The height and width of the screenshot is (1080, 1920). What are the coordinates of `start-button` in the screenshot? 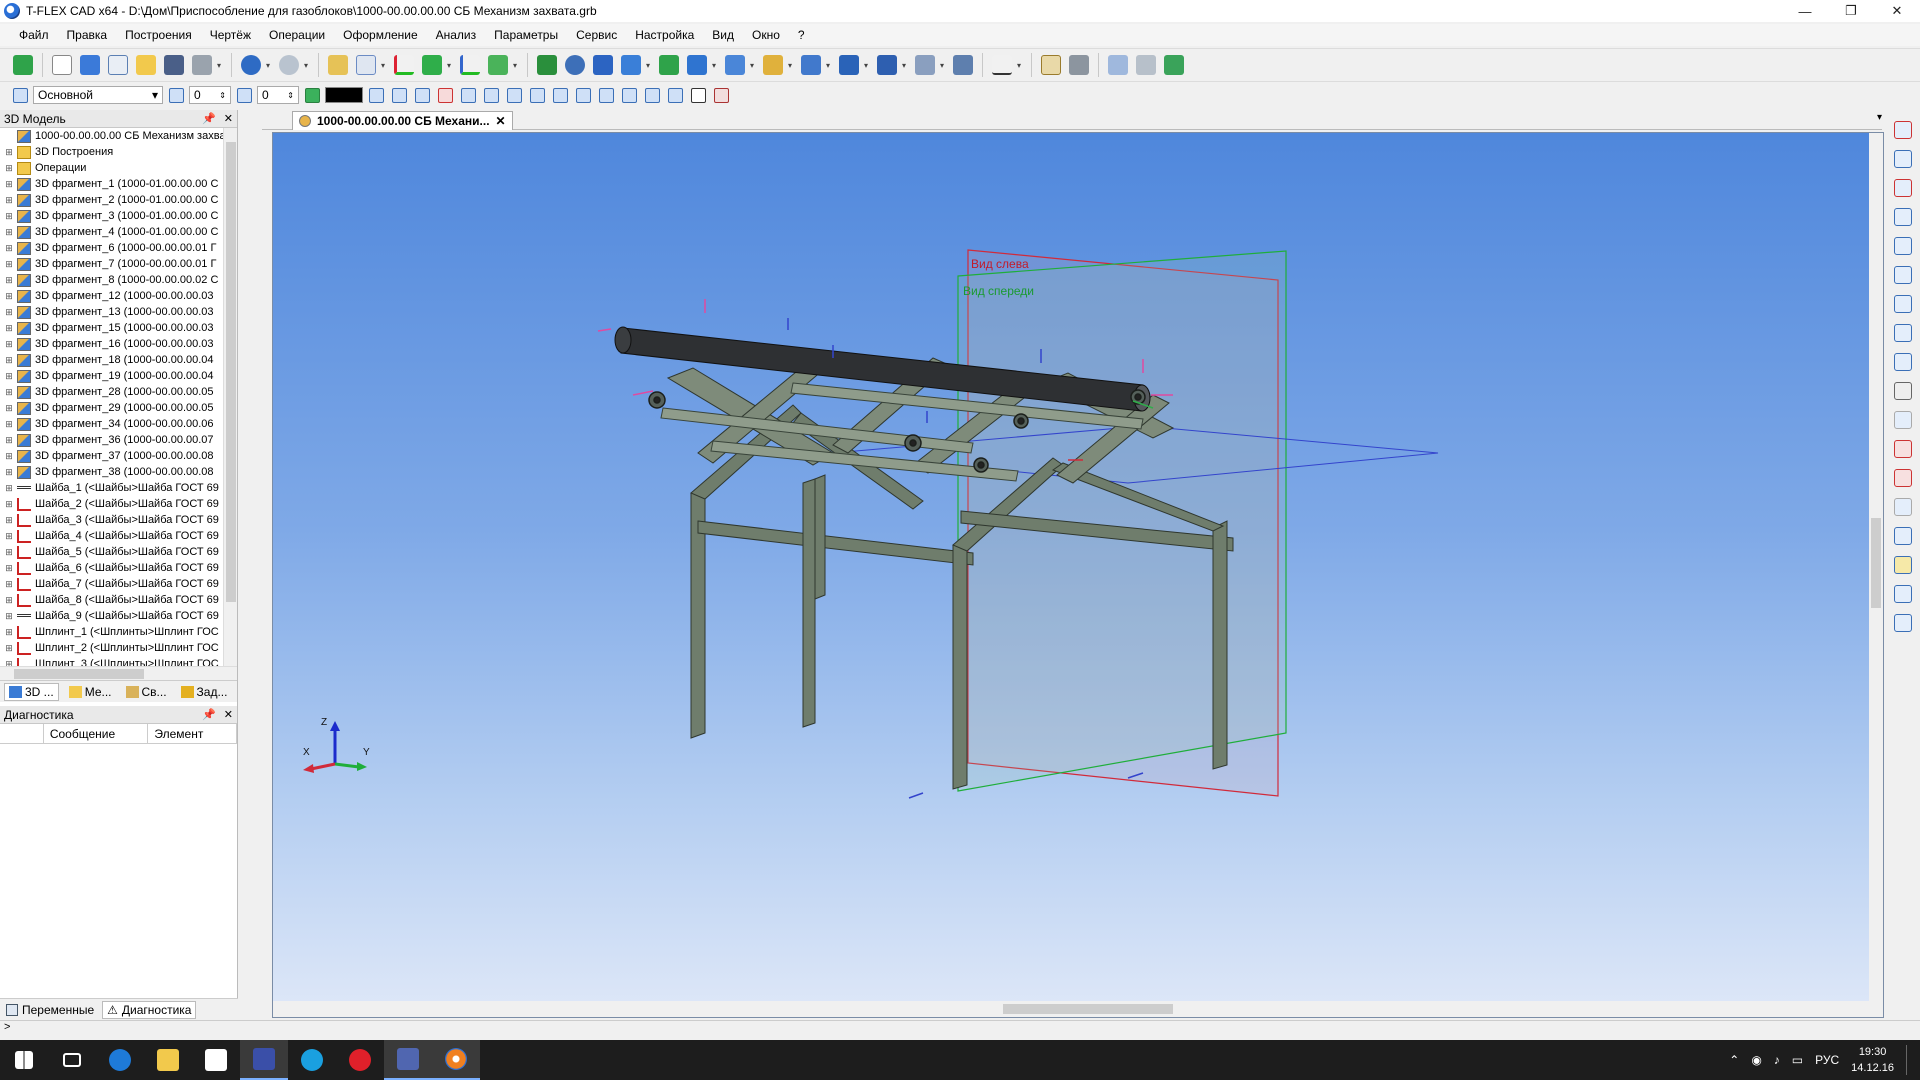 It's located at (24, 1060).